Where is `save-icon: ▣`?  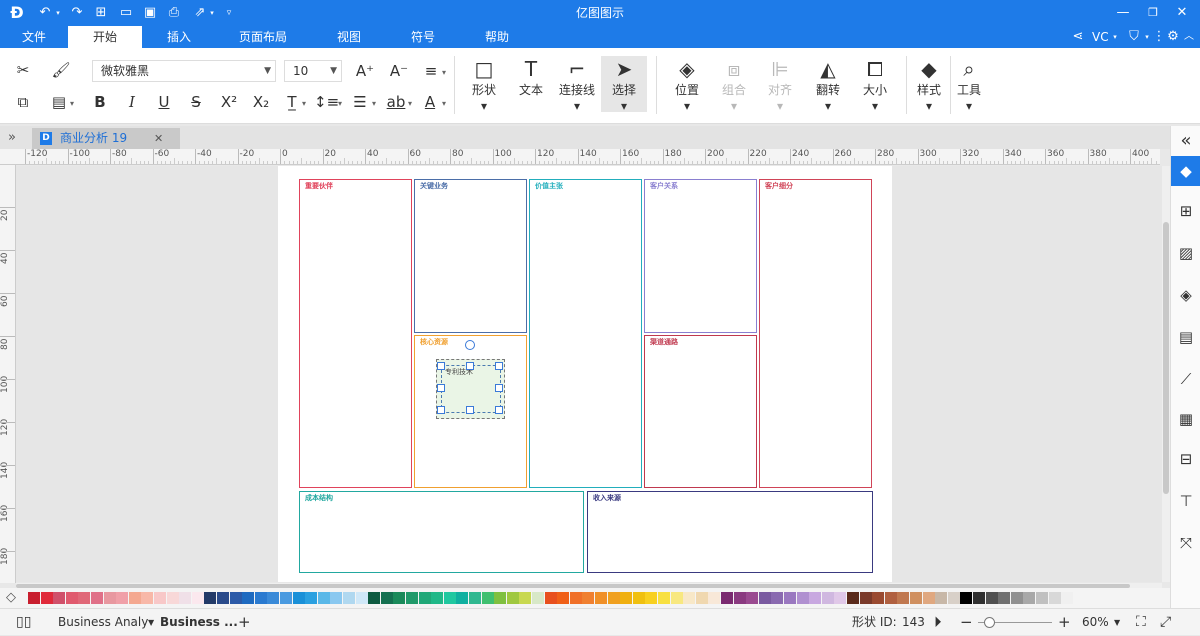
save-icon: ▣ is located at coordinates (150, 13).